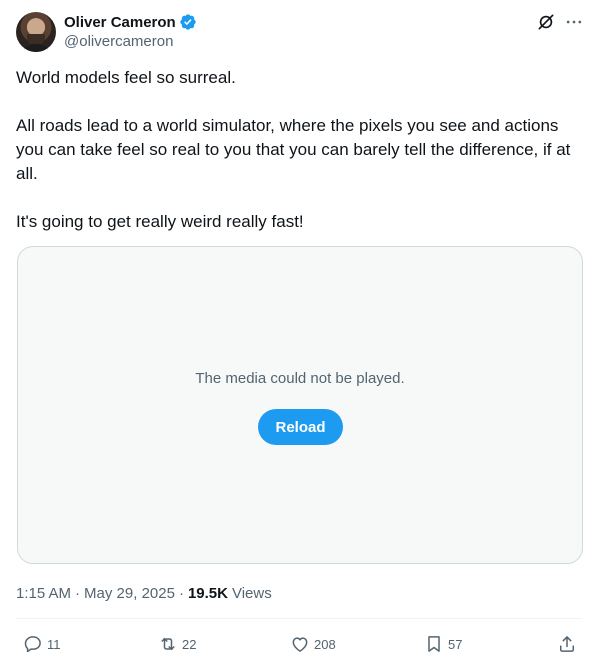 The image size is (599, 669). Describe the element at coordinates (300, 427) in the screenshot. I see `reload-button: Reload` at that location.